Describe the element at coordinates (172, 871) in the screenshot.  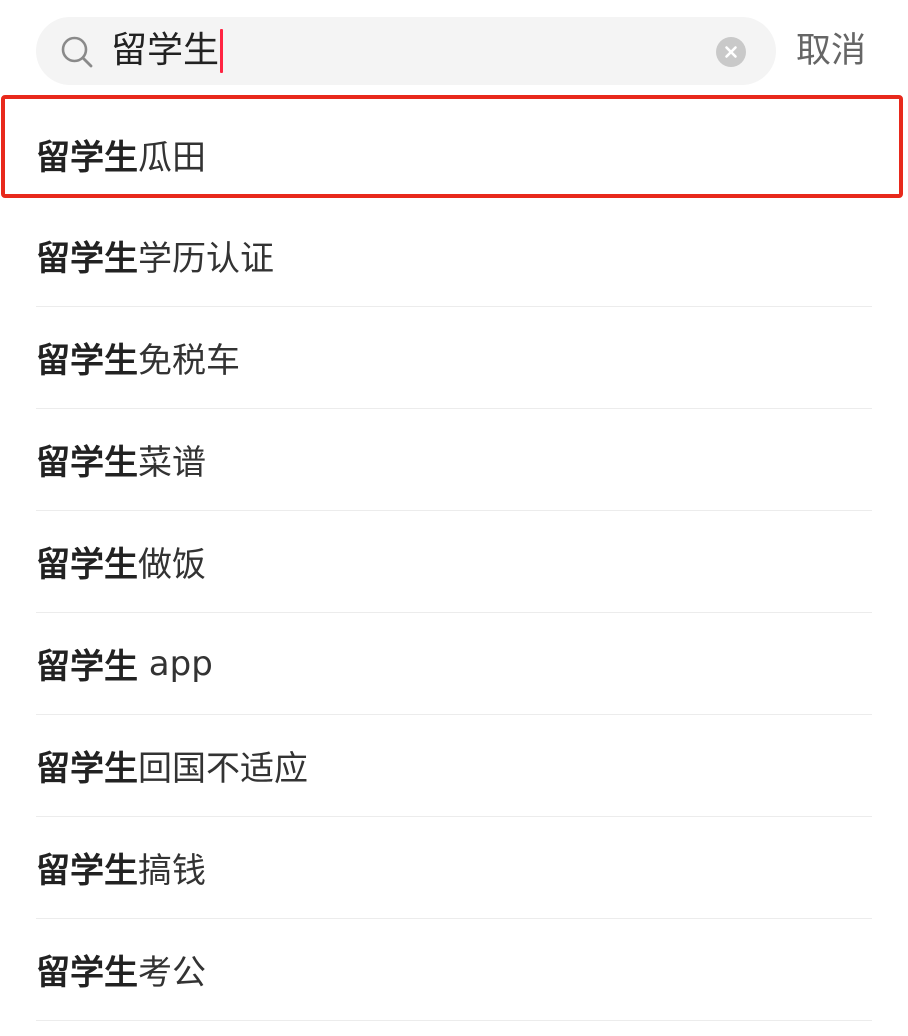
I see `suggestion-text: 搞钱` at that location.